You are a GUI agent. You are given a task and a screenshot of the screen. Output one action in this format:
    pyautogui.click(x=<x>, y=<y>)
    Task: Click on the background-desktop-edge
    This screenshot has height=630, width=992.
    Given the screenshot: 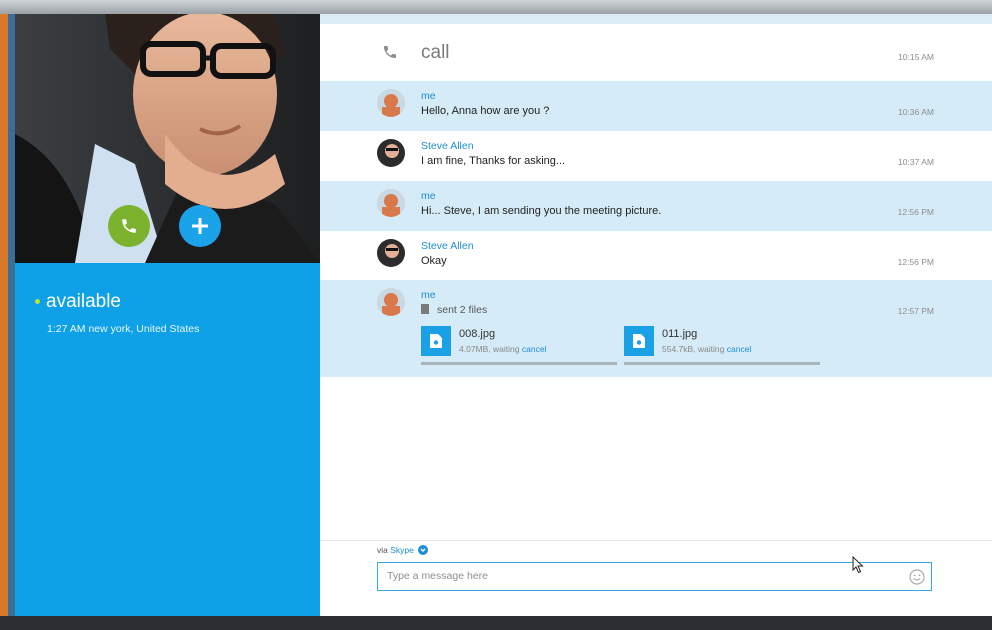 What is the action you would take?
    pyautogui.click(x=7, y=322)
    